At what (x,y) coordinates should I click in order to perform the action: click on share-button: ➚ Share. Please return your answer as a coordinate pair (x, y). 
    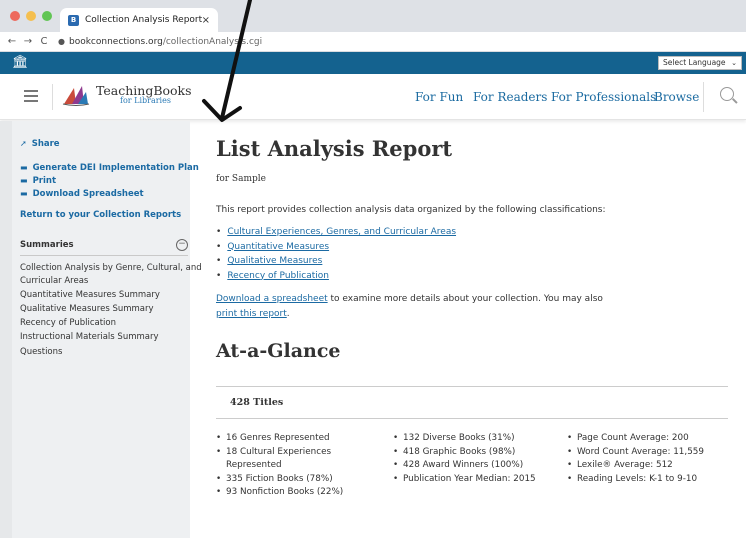
    Looking at the image, I should click on (40, 144).